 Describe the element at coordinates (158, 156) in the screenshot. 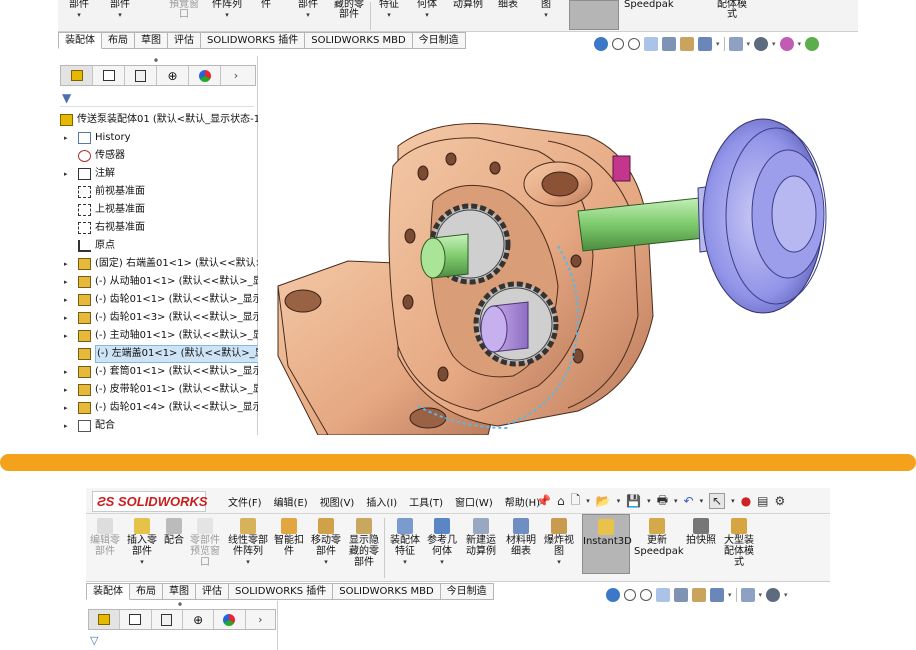

I see `tree-item: 传感器` at that location.